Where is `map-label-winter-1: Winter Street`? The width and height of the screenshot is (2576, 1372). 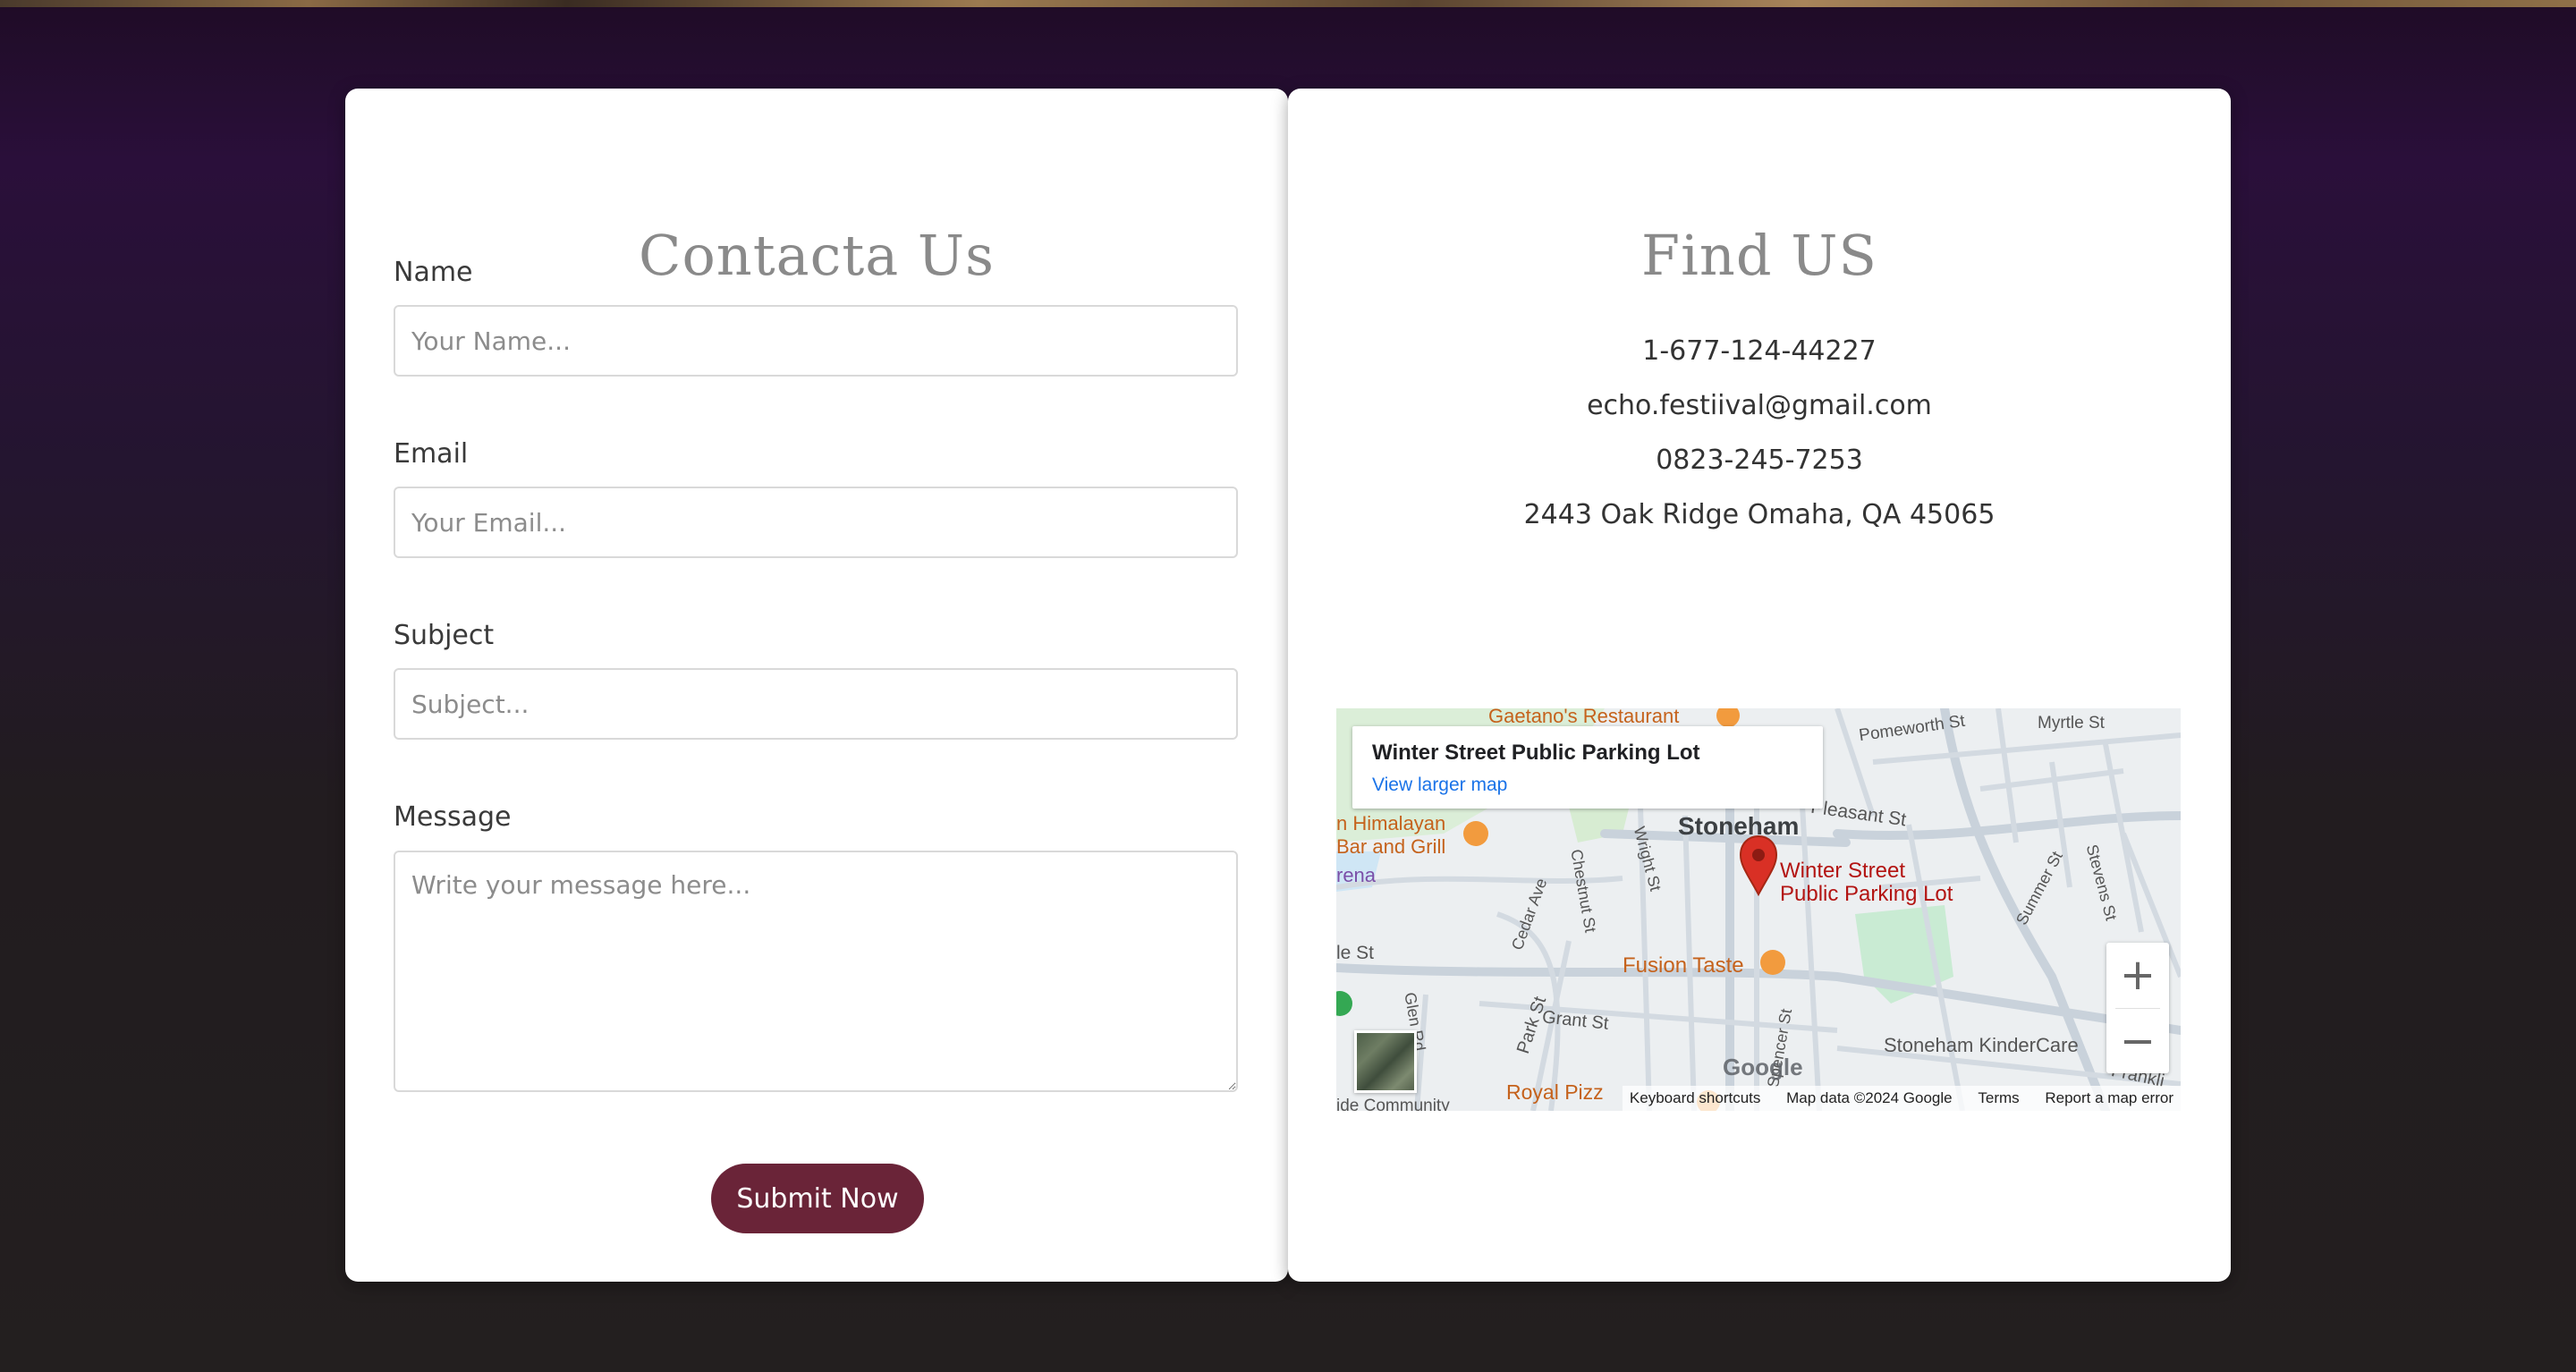
map-label-winter-1: Winter Street is located at coordinates (1843, 871).